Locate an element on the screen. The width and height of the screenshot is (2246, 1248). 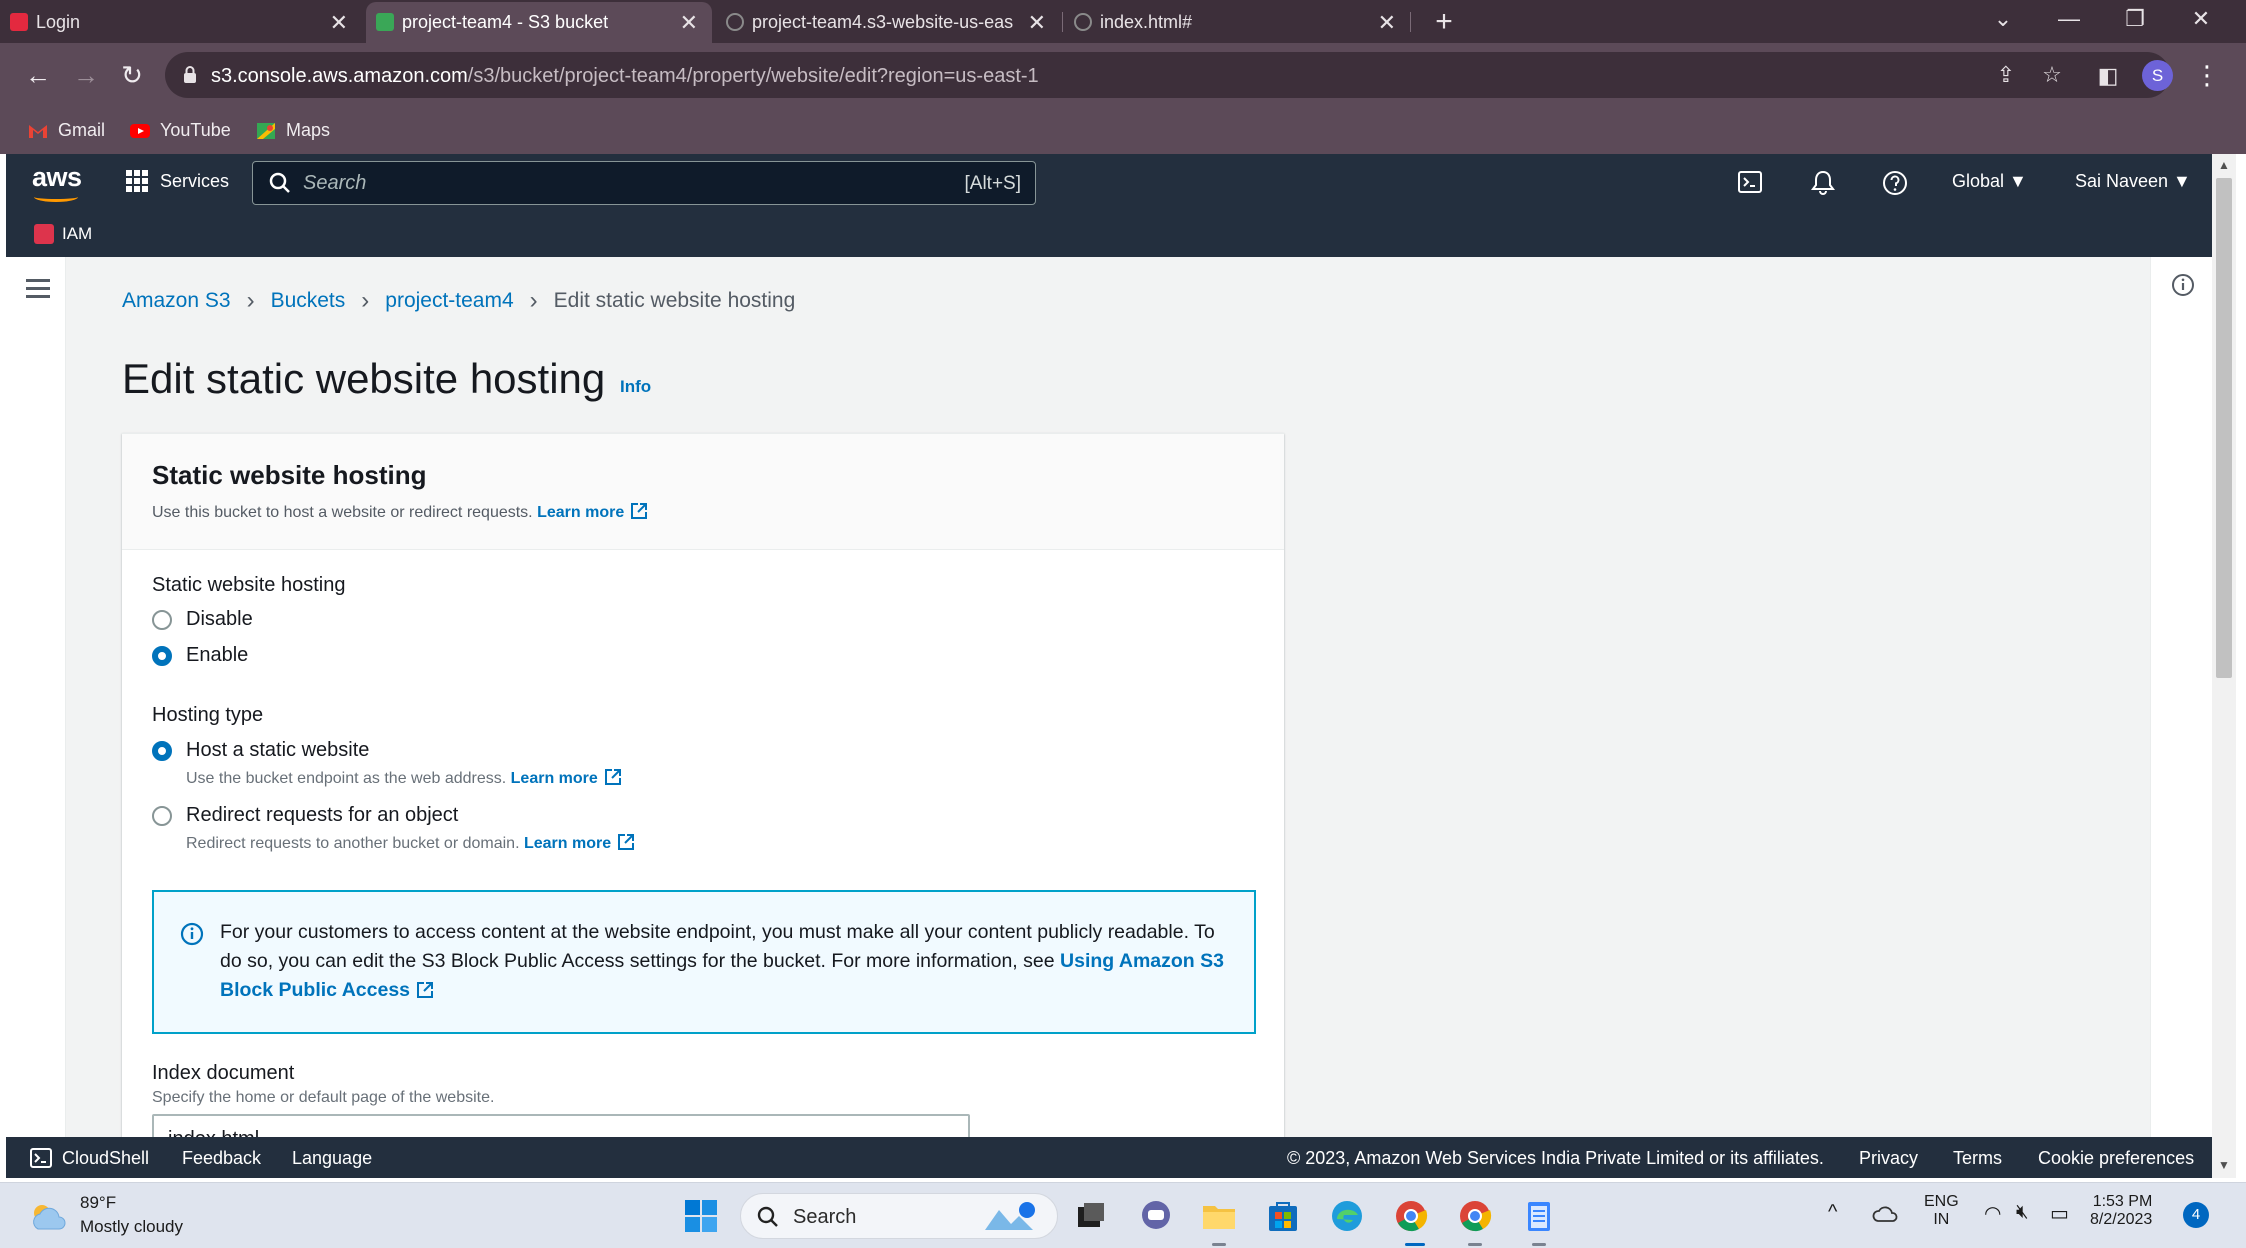
index-document-label: Index document is located at coordinates (223, 1073).